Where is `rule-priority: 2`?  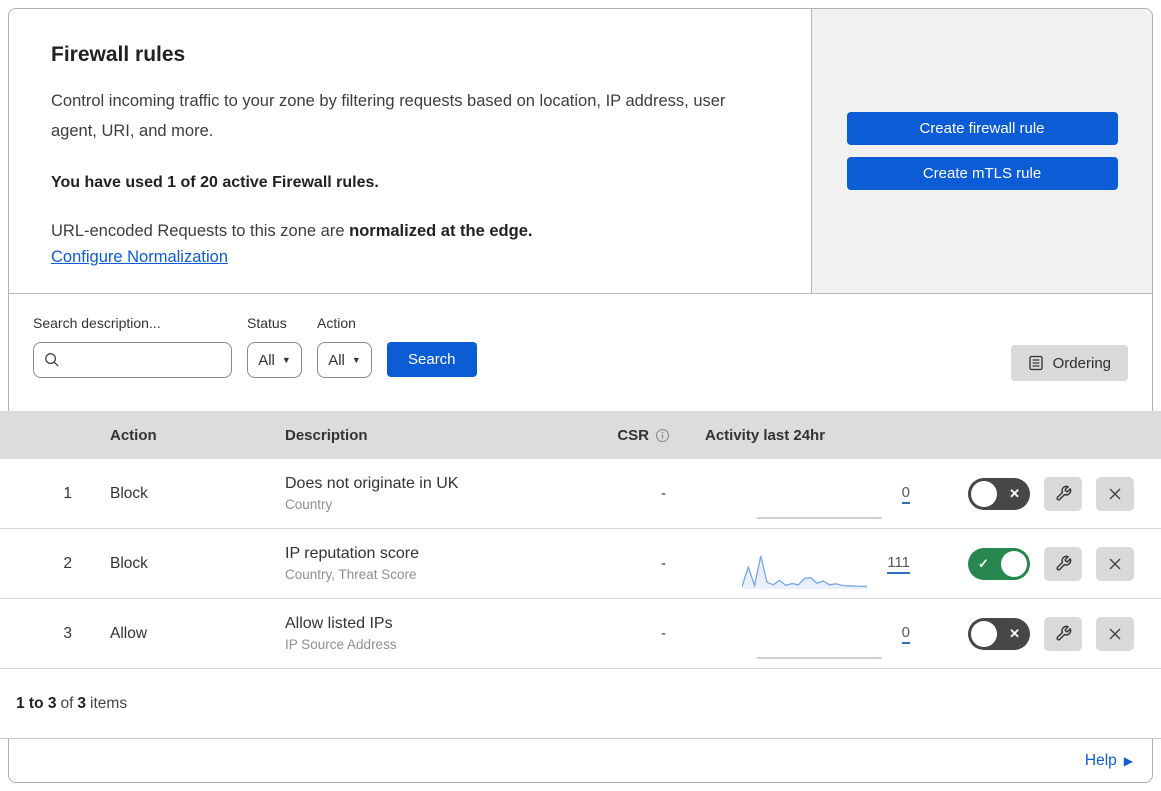
rule-priority: 2 is located at coordinates (67, 563).